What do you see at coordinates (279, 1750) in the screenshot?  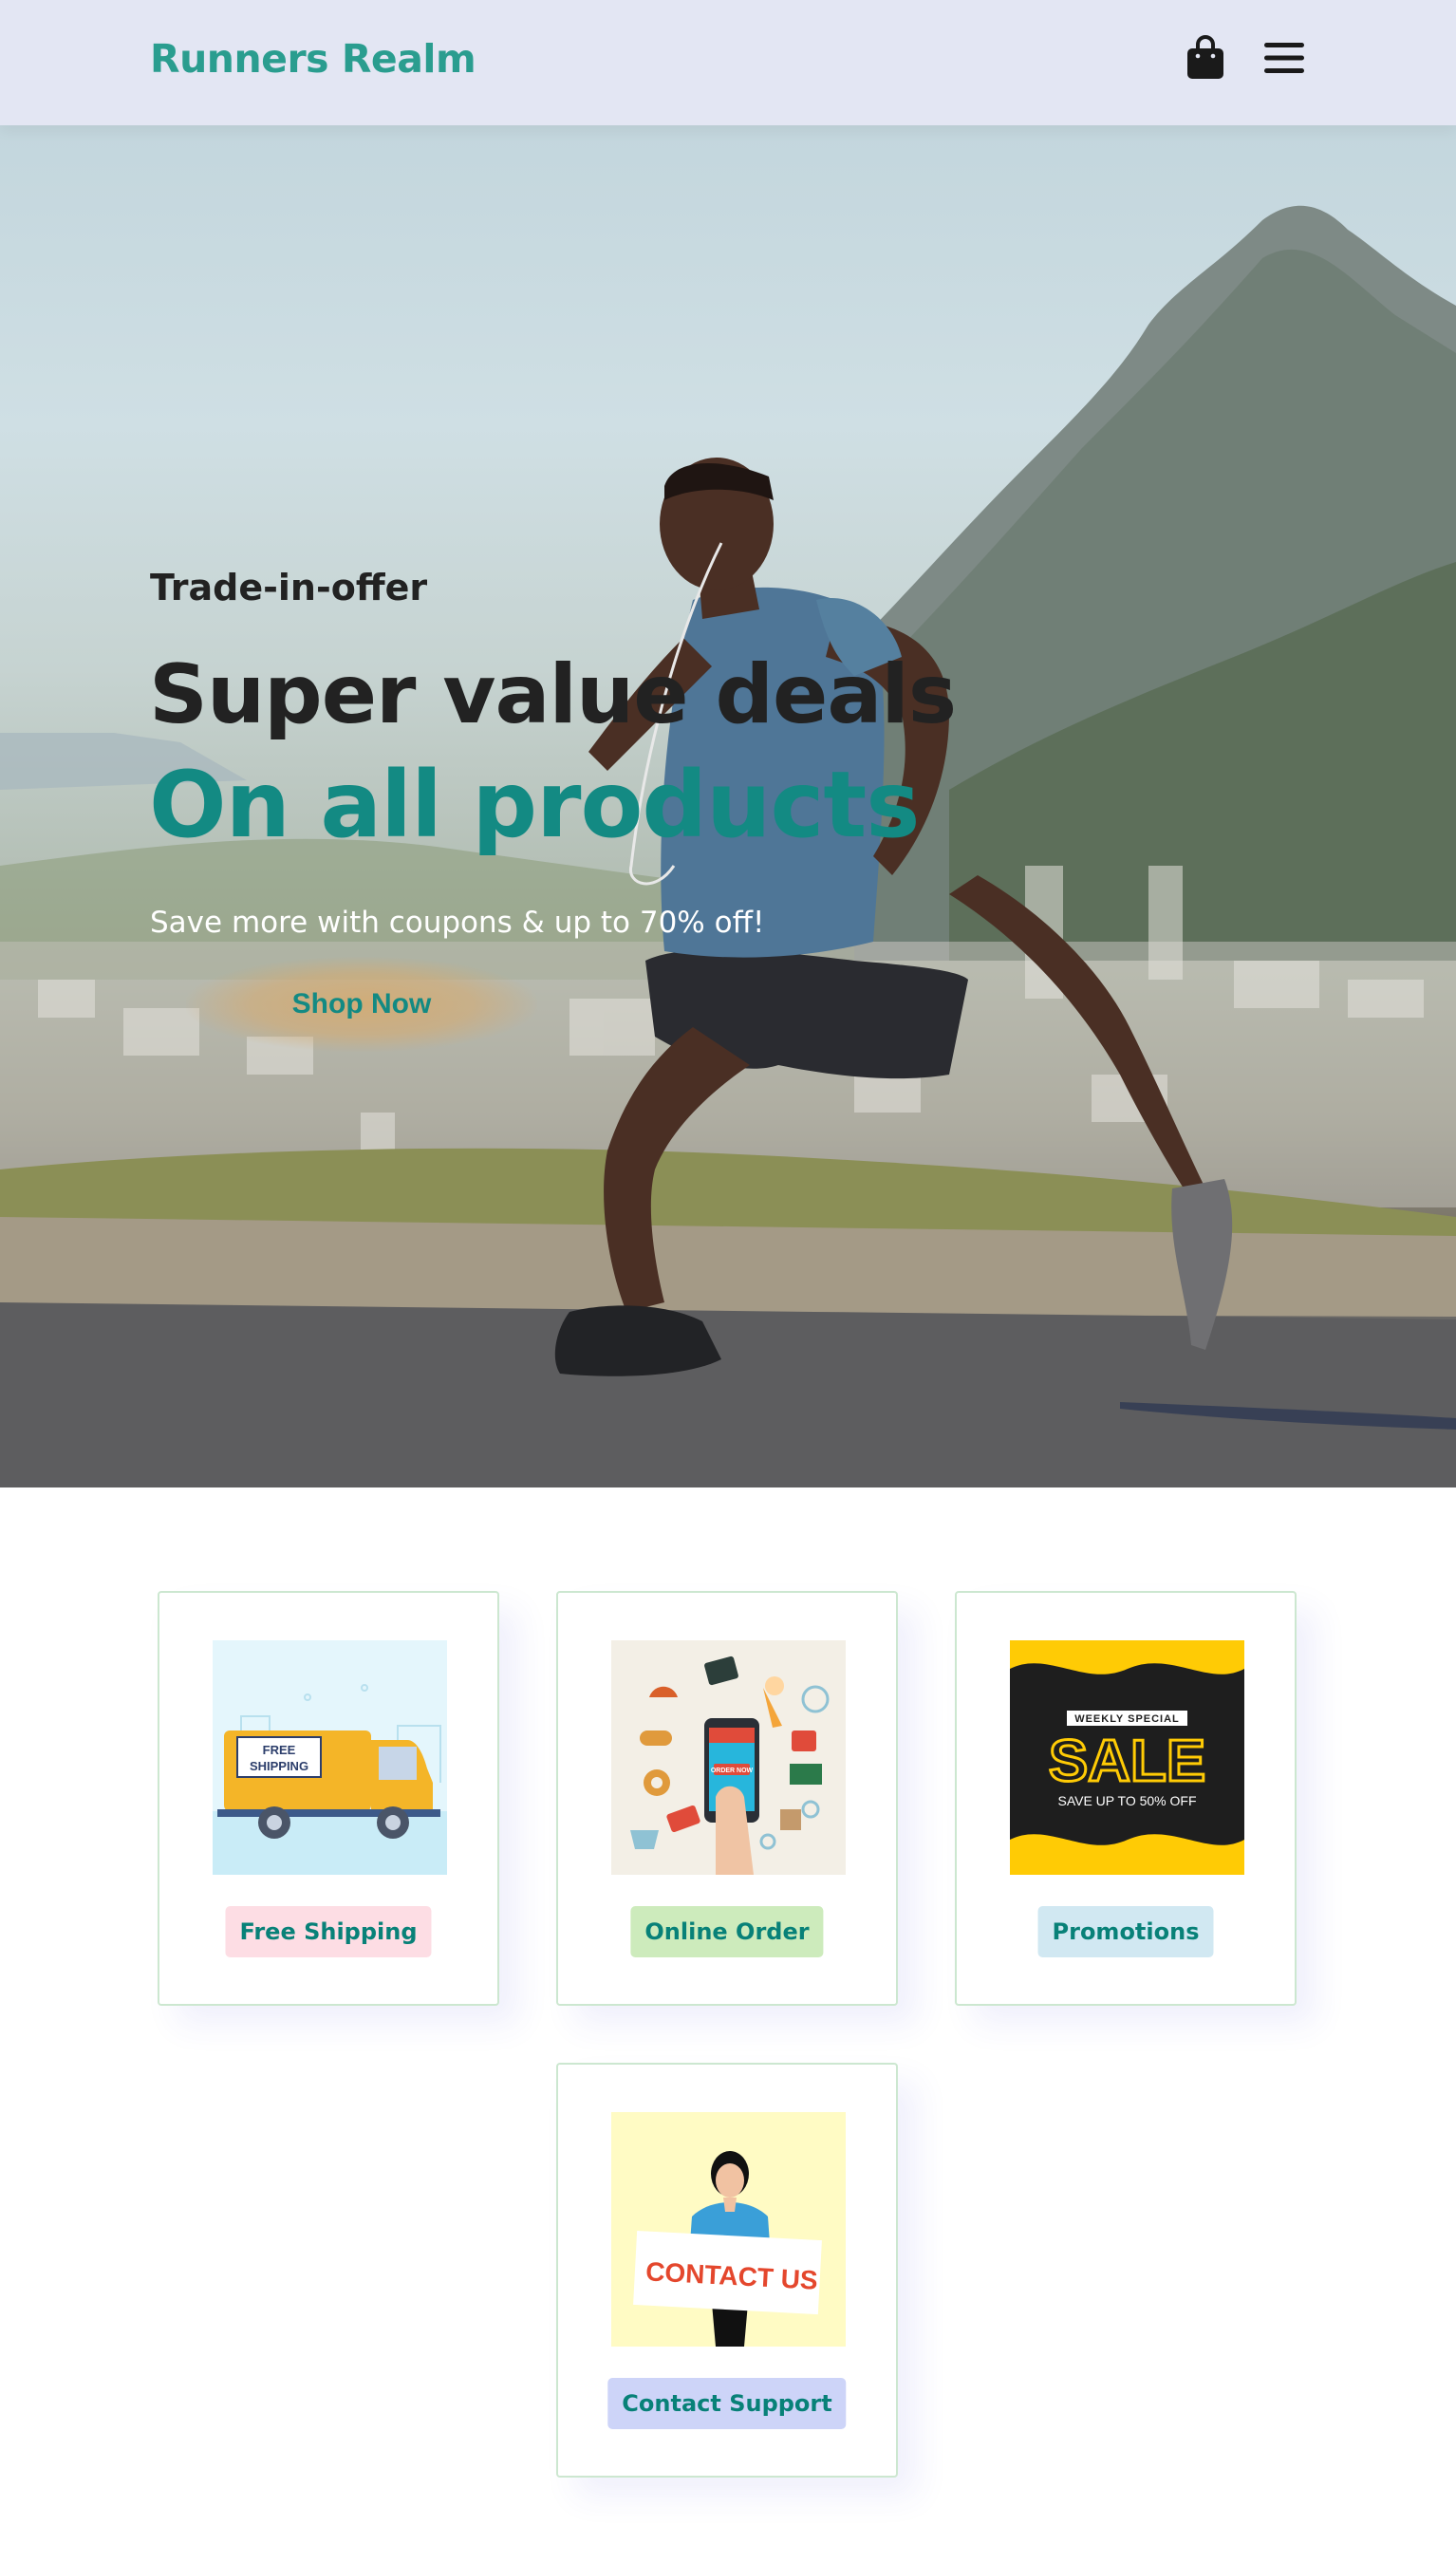 I see `truck-text-free: FREE` at bounding box center [279, 1750].